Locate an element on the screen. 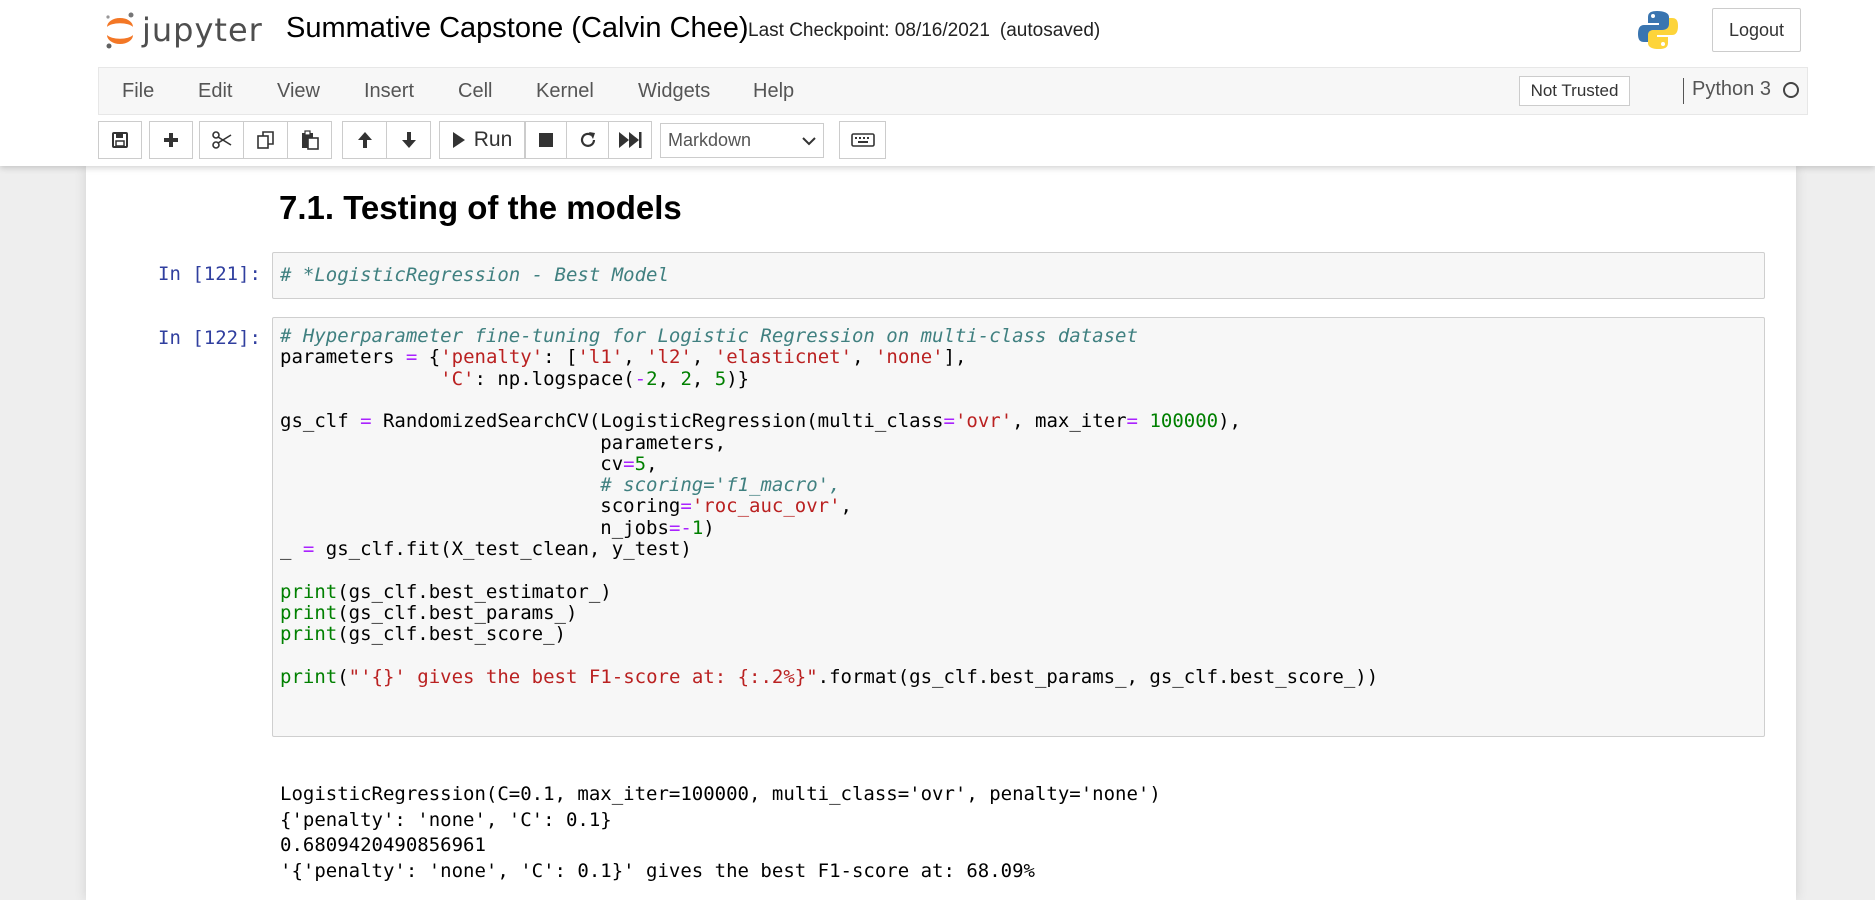 The width and height of the screenshot is (1875, 900). insert-cell-button is located at coordinates (171, 140).